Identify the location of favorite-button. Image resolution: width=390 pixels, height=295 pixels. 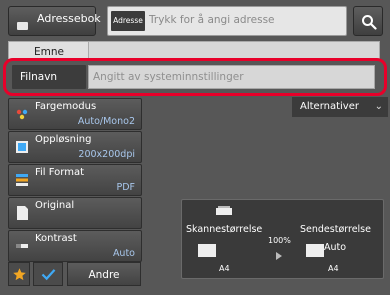
(19, 274).